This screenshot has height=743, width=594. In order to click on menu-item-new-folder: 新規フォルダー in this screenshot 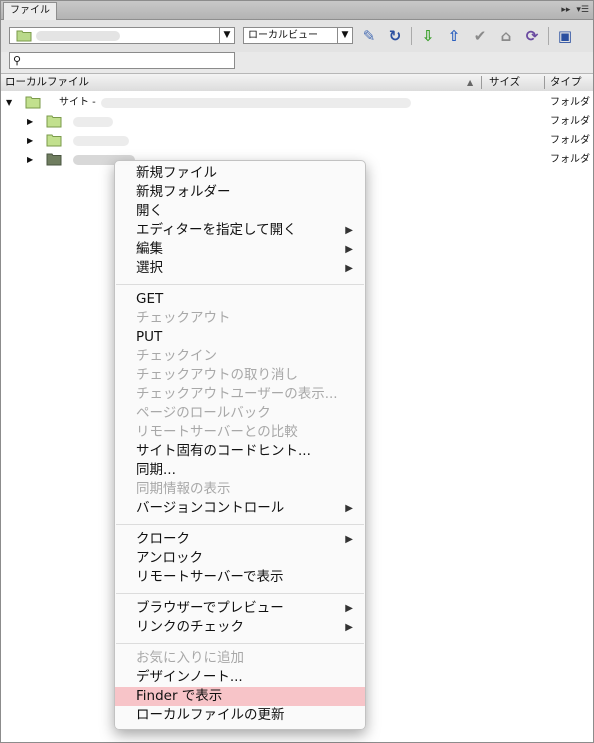, I will do `click(240, 192)`.